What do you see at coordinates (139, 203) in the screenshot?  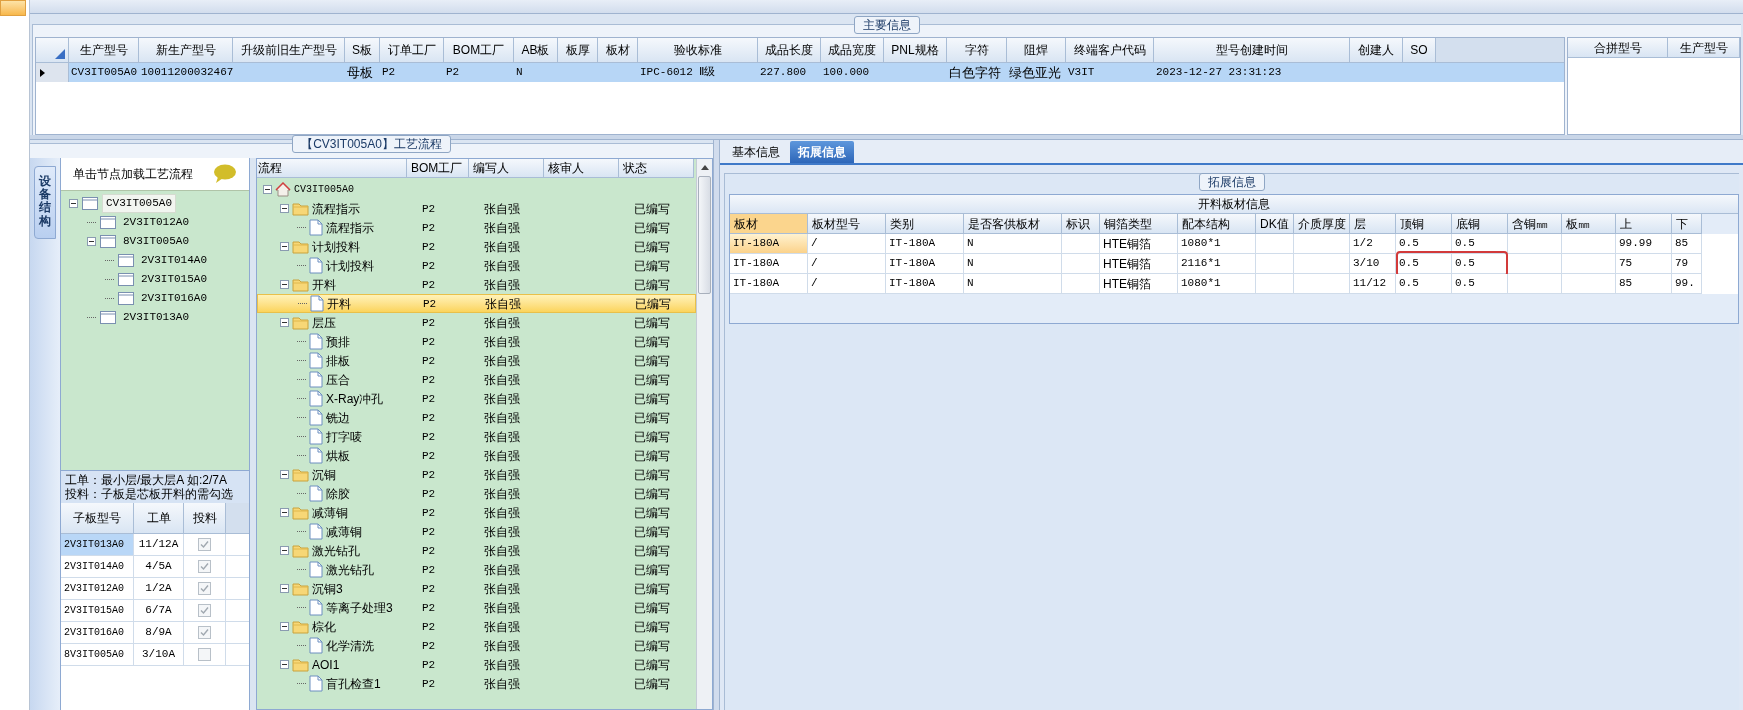 I see `tree-node: CV3IT005A0` at bounding box center [139, 203].